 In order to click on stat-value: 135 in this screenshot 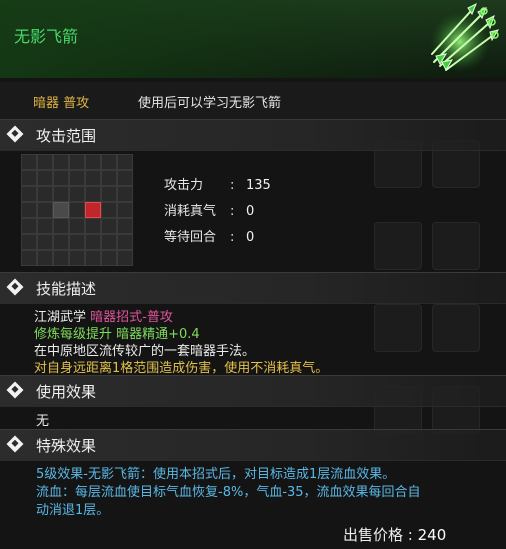, I will do `click(258, 185)`.